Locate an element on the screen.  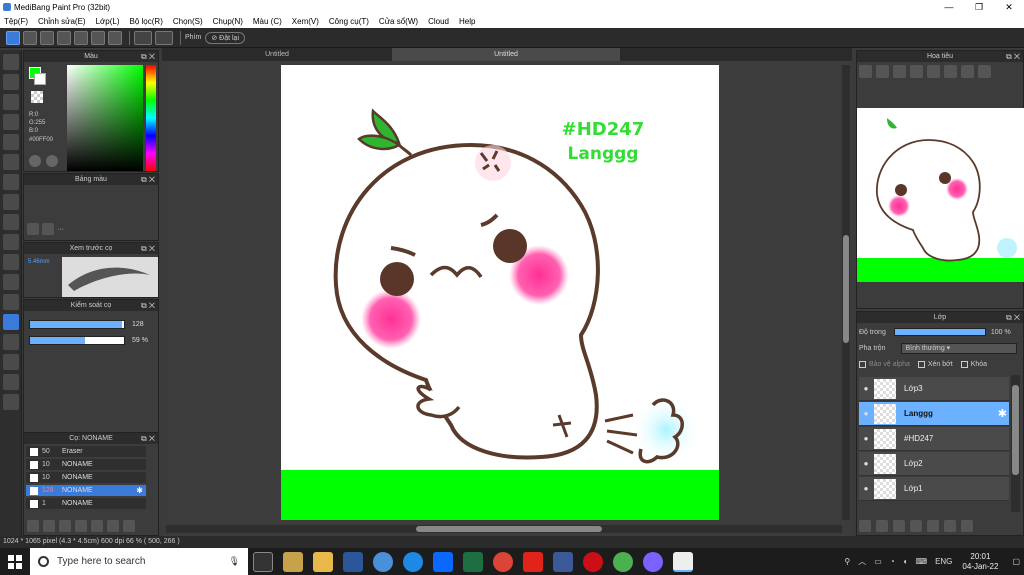
layer-scrollbar is located at coordinates (1015, 443).